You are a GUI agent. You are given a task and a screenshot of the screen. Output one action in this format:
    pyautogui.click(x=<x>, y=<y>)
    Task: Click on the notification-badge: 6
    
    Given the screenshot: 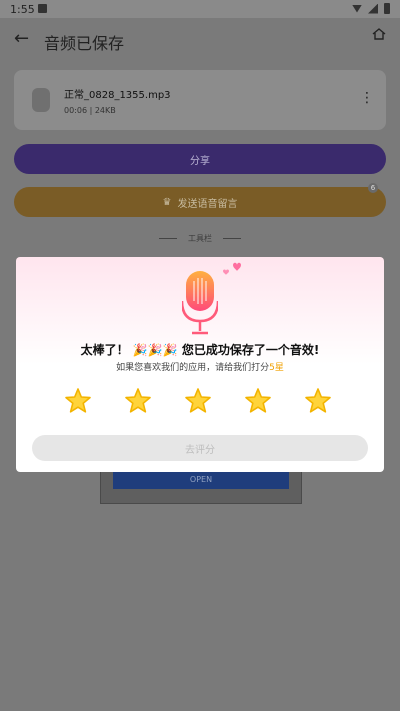 What is the action you would take?
    pyautogui.click(x=373, y=188)
    